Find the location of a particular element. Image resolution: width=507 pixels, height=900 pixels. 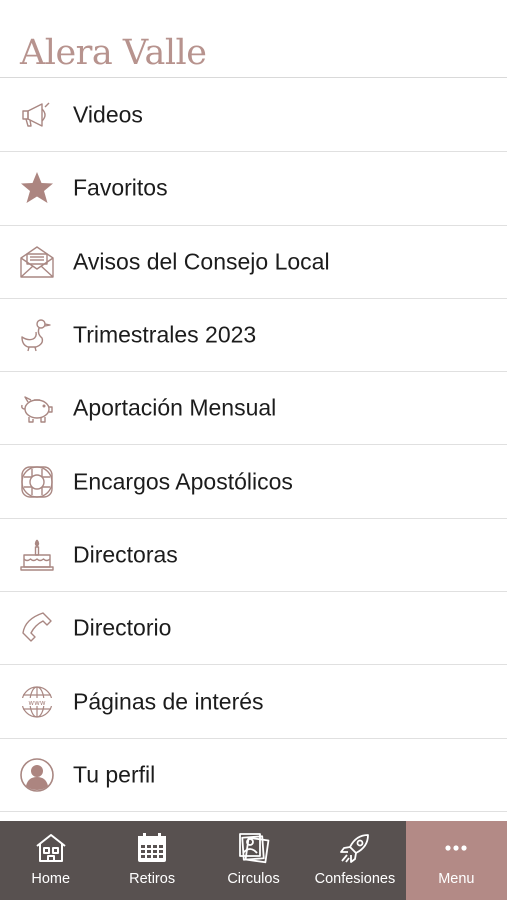

svg-text: www is located at coordinates (36, 703).